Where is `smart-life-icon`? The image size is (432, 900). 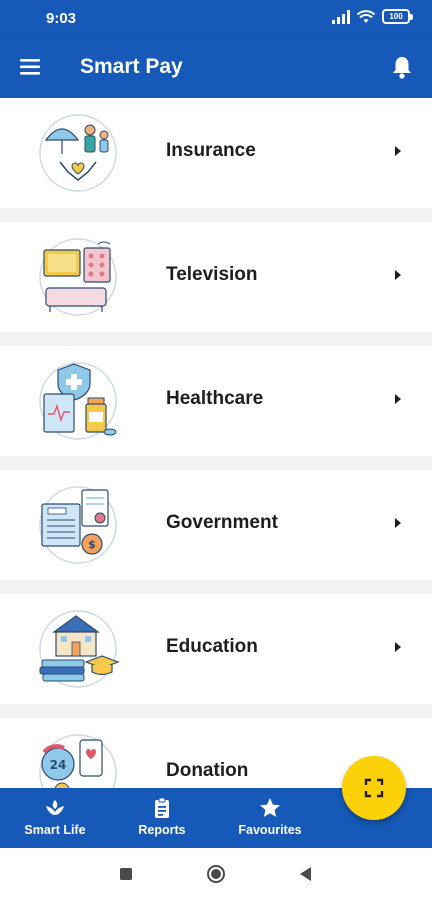 smart-life-icon is located at coordinates (55, 807).